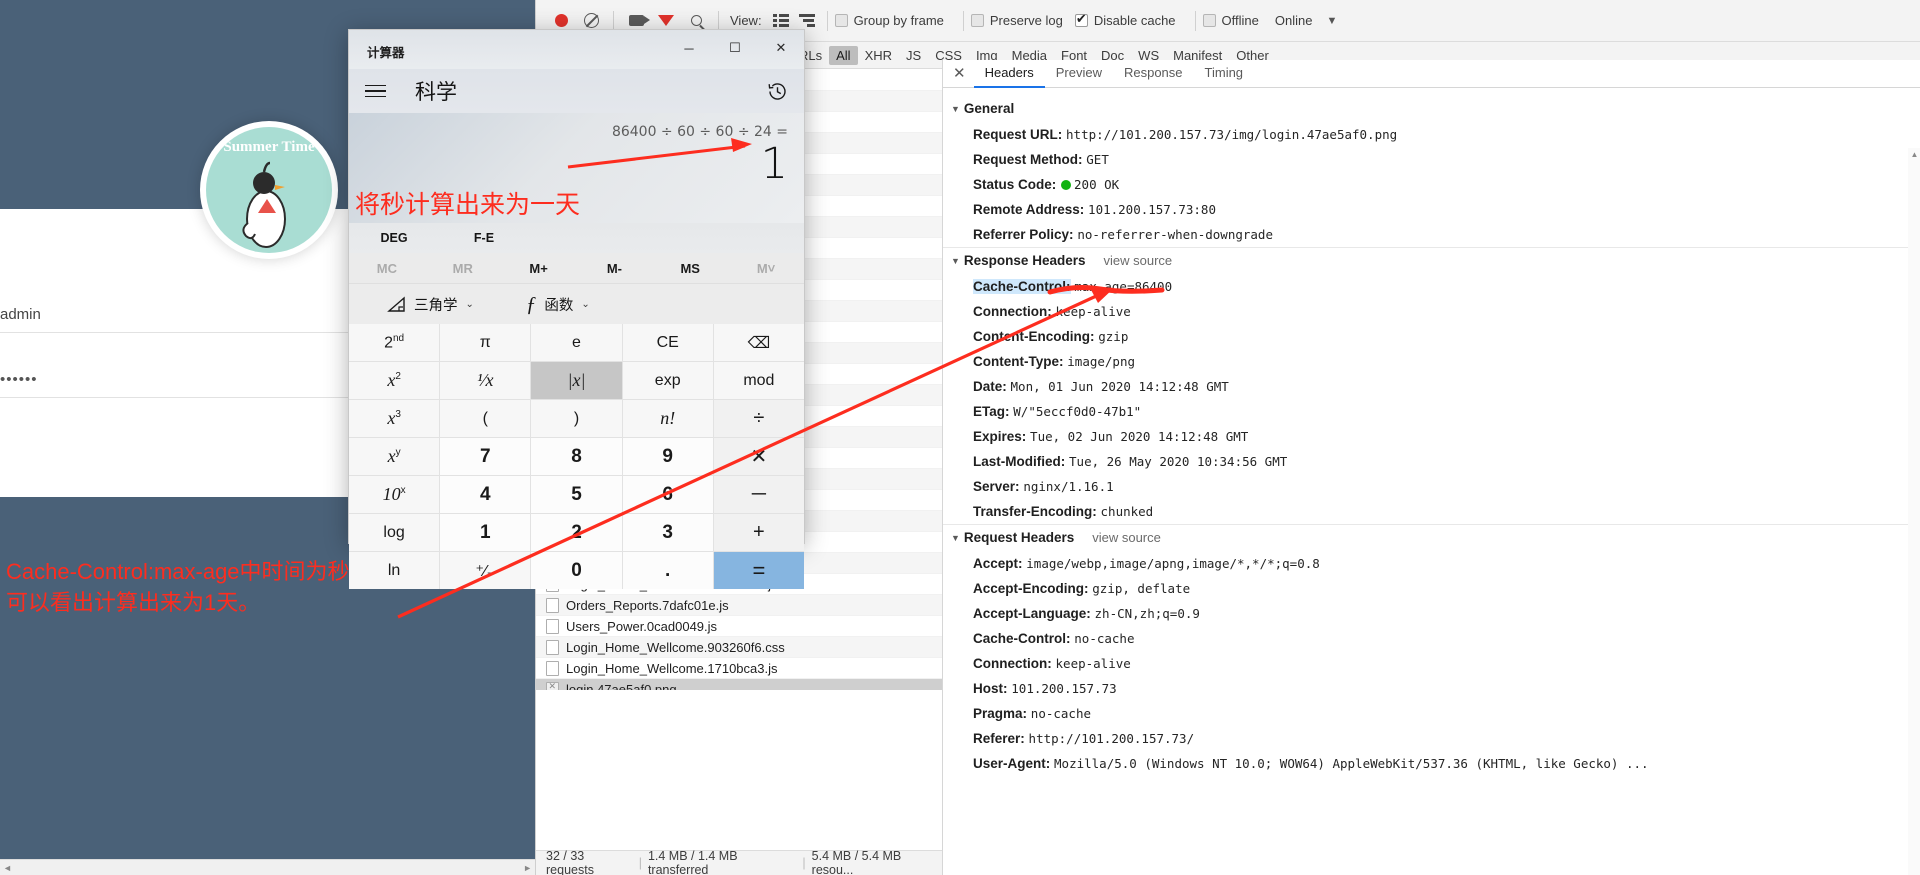 Image resolution: width=1920 pixels, height=875 pixels. I want to click on scroll-left-arrow: ◄, so click(7, 868).